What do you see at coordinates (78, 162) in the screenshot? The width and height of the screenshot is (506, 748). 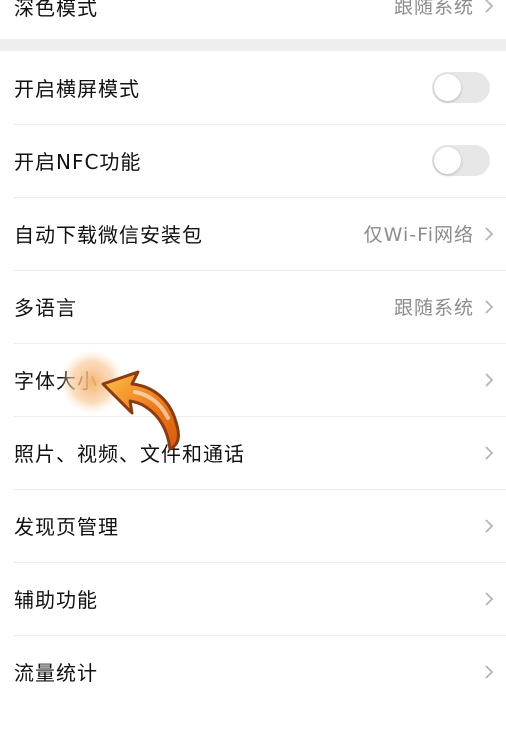 I see `setting-title-nfc: 开启NFC功能` at bounding box center [78, 162].